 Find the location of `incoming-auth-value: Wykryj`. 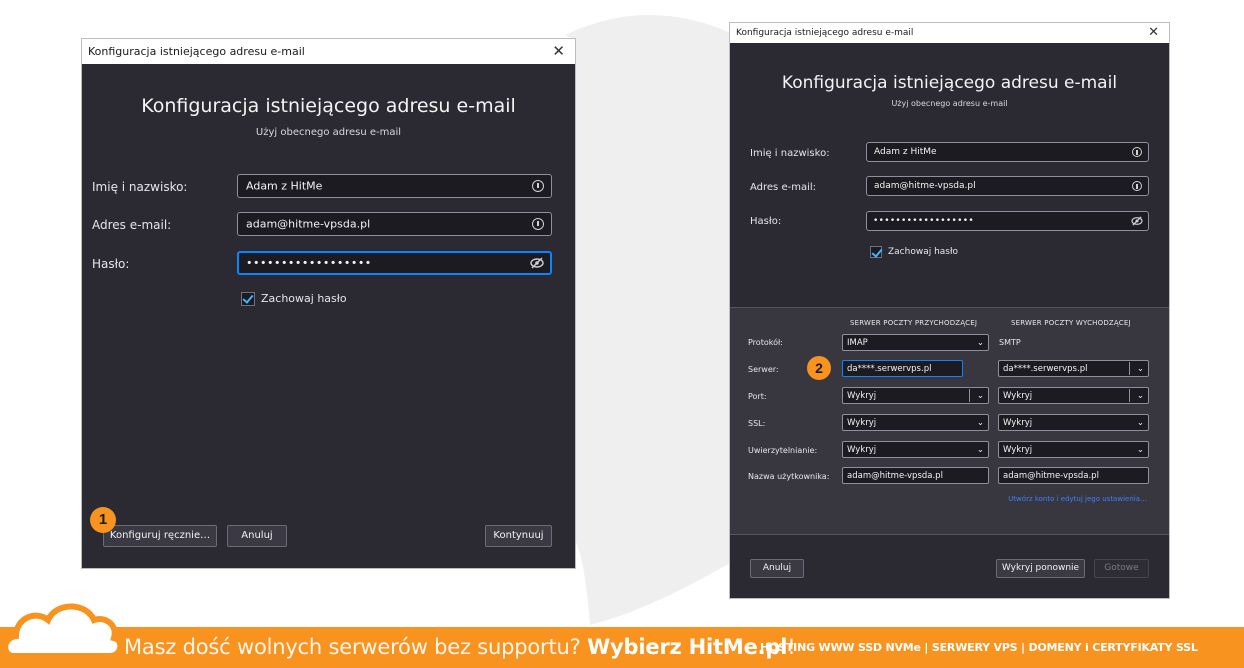

incoming-auth-value: Wykryj is located at coordinates (862, 449).